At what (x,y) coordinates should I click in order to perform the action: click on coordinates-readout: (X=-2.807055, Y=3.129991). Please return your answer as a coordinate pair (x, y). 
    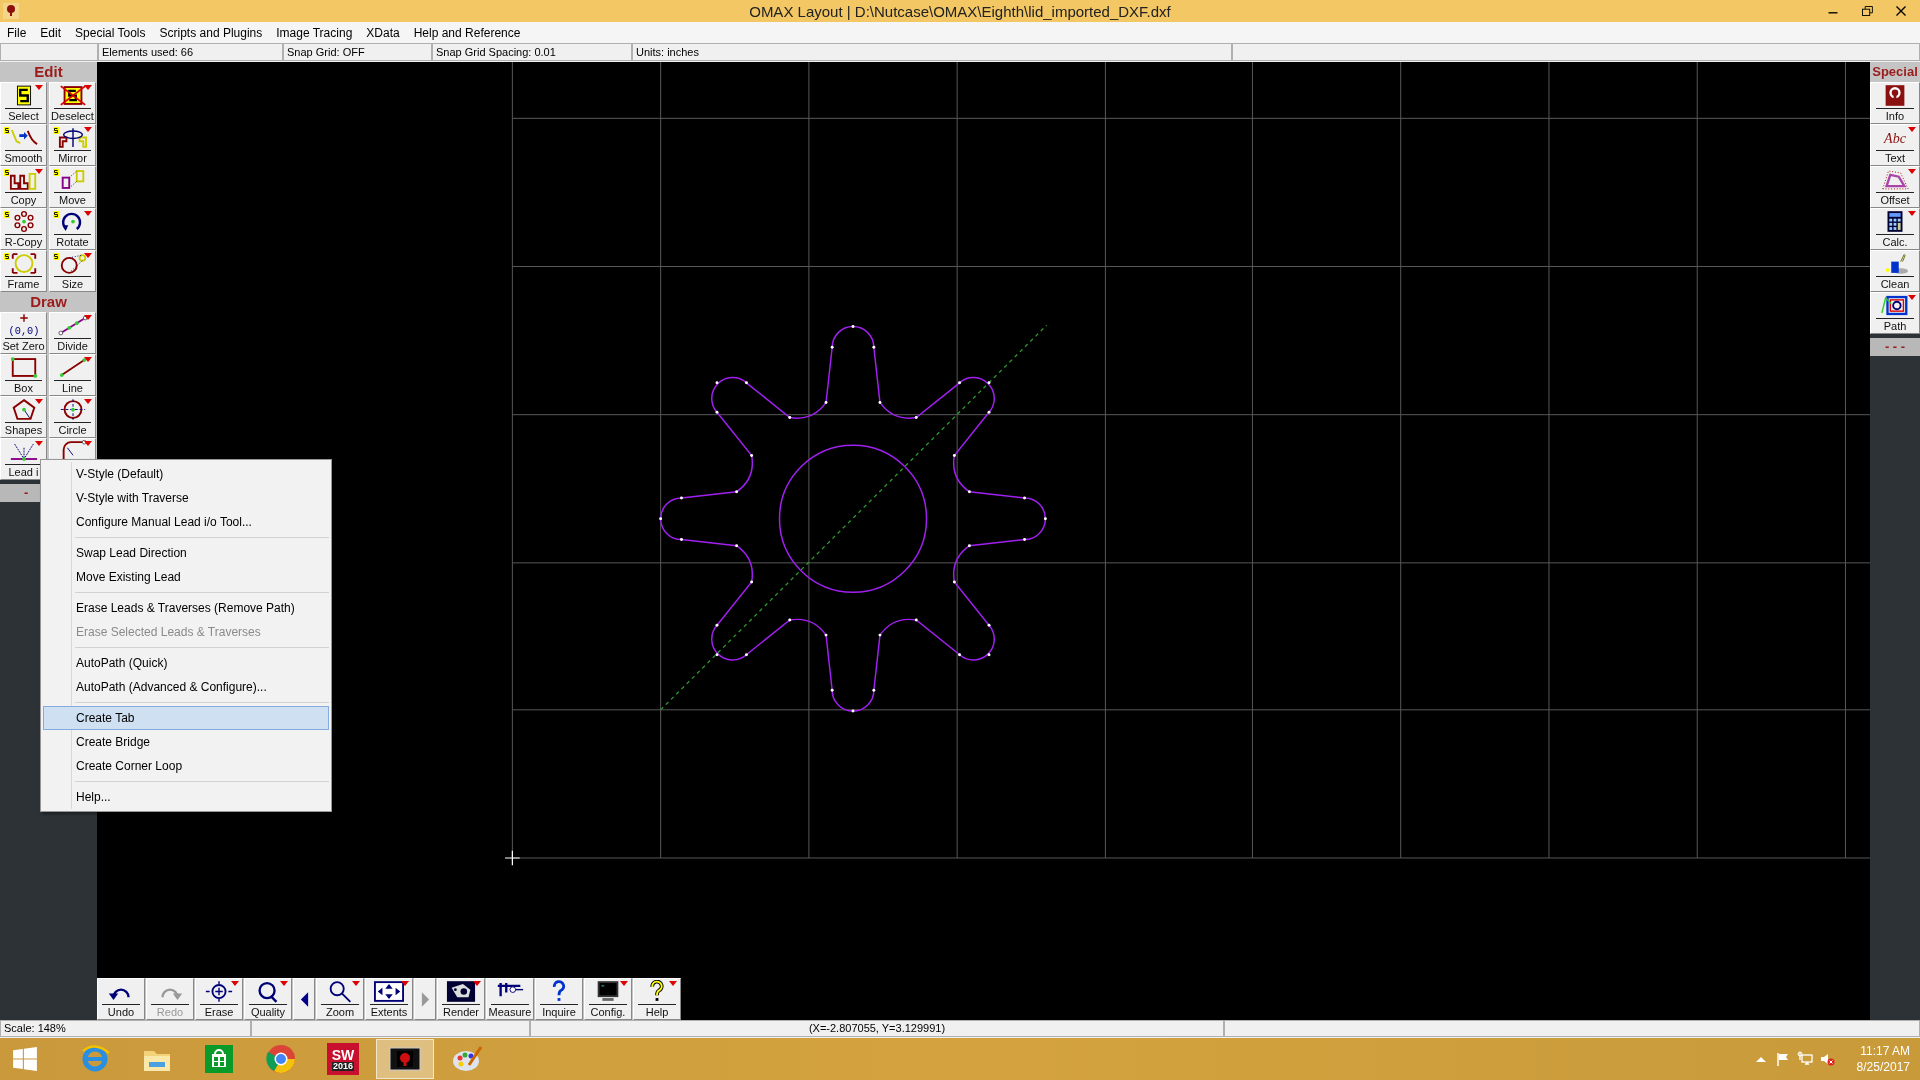
    Looking at the image, I should click on (877, 1028).